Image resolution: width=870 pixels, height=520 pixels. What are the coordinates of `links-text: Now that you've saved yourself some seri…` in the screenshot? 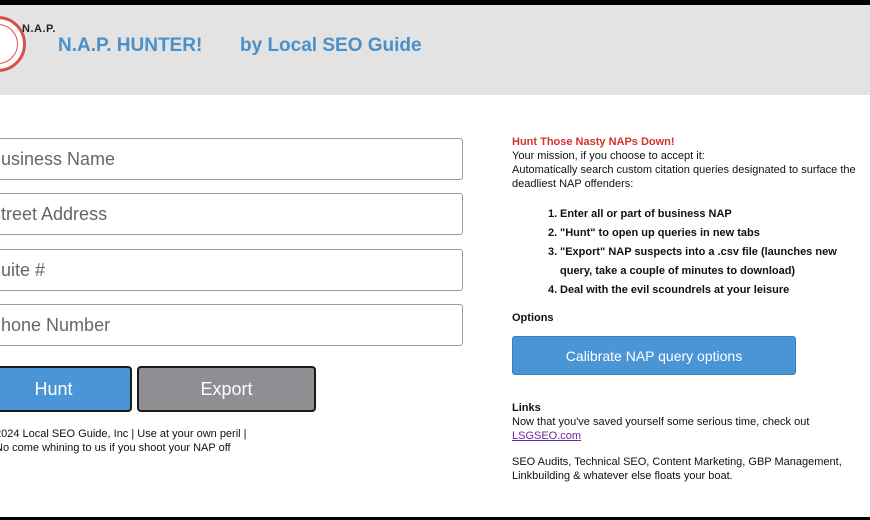 It's located at (687, 429).